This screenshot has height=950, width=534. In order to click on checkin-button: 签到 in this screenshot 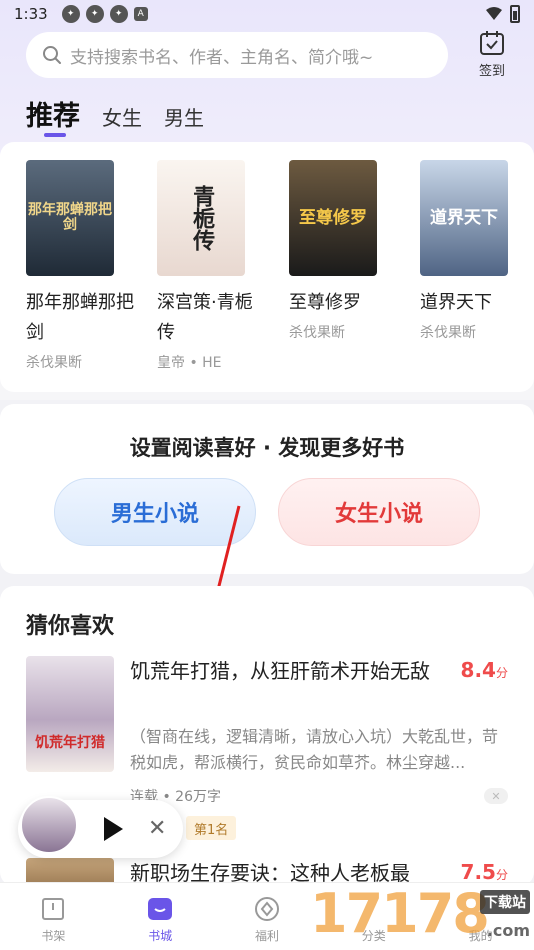, I will do `click(492, 55)`.